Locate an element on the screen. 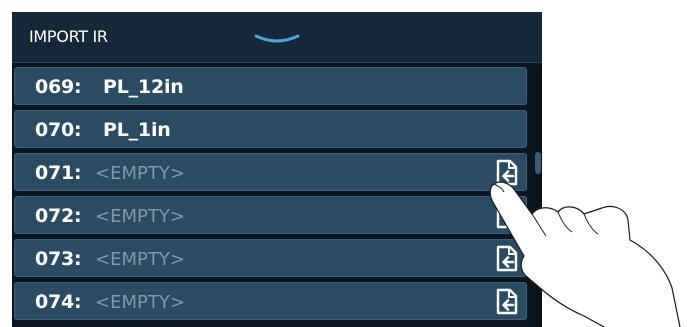 This screenshot has height=327, width=688. header-bar: IMPORT IR is located at coordinates (277, 37).